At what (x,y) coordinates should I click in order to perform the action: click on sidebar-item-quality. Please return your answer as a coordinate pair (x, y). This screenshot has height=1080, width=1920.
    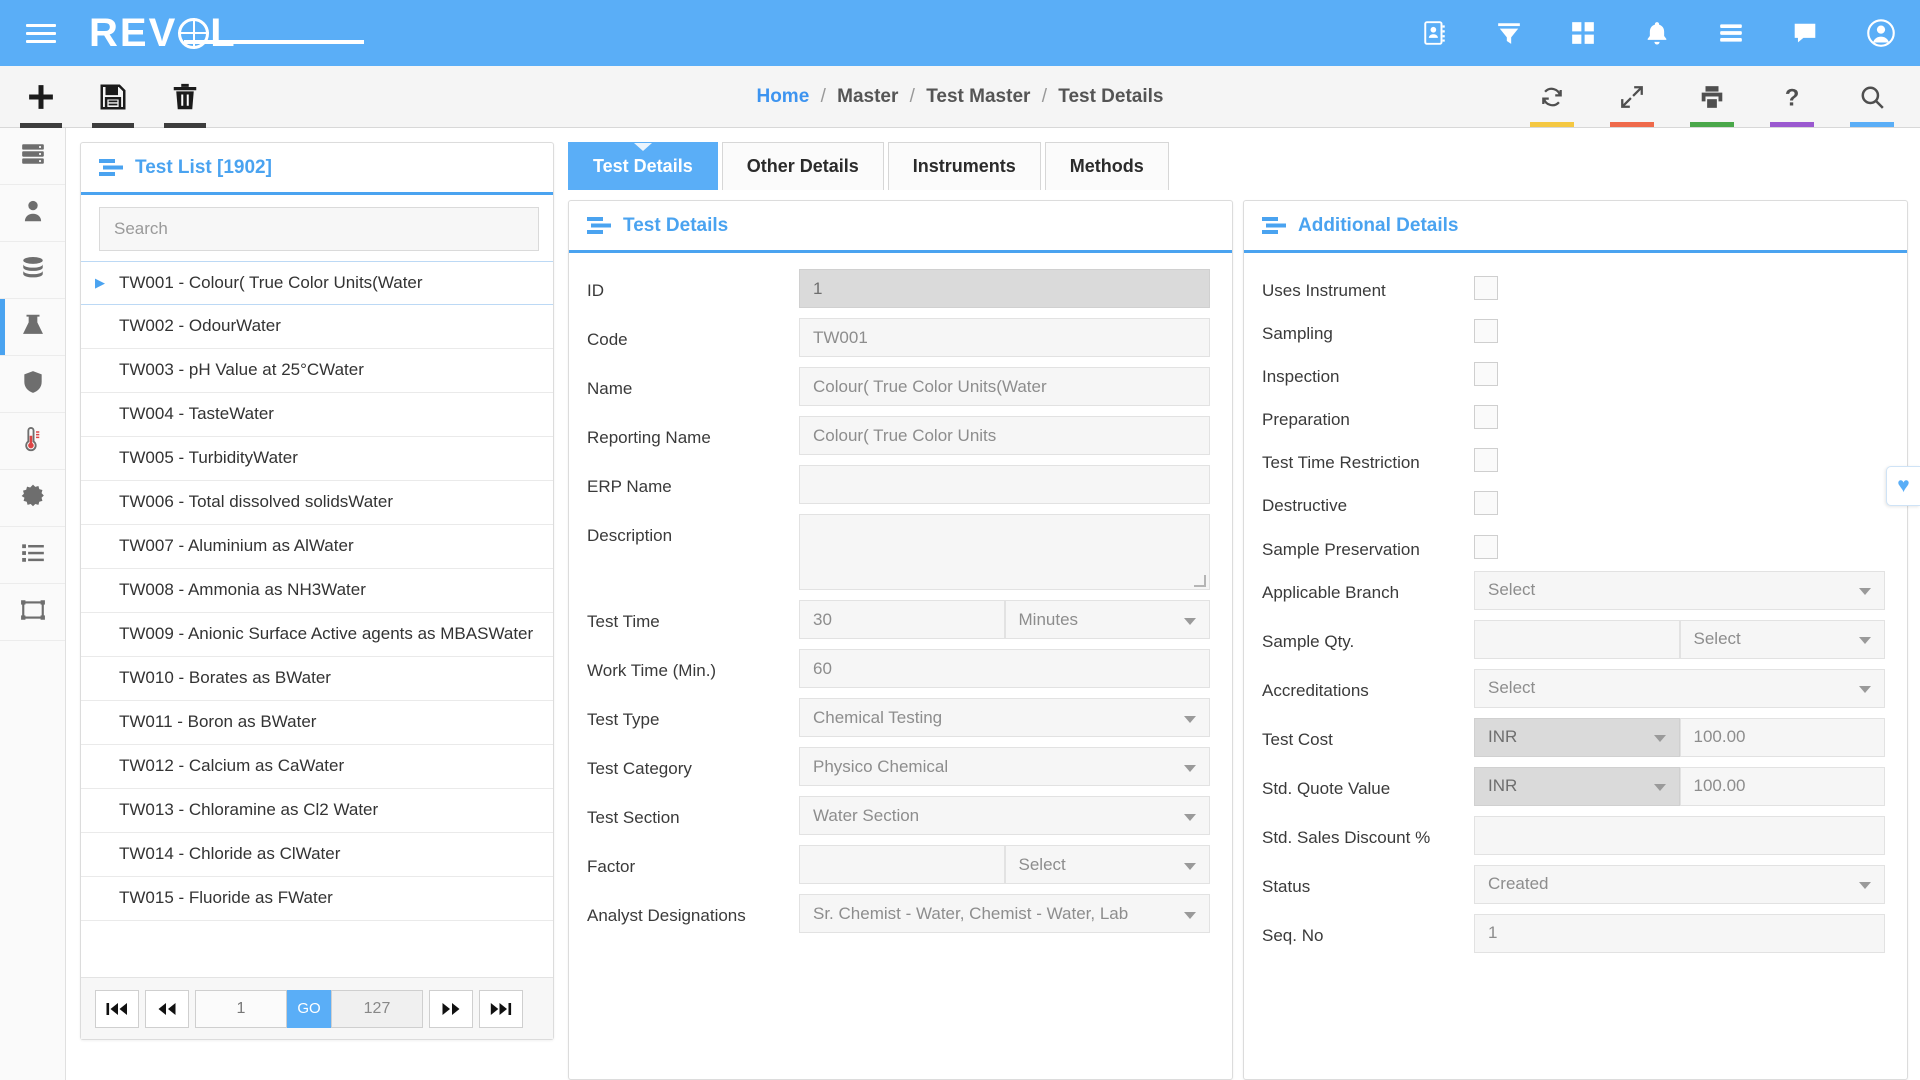
    Looking at the image, I should click on (32, 384).